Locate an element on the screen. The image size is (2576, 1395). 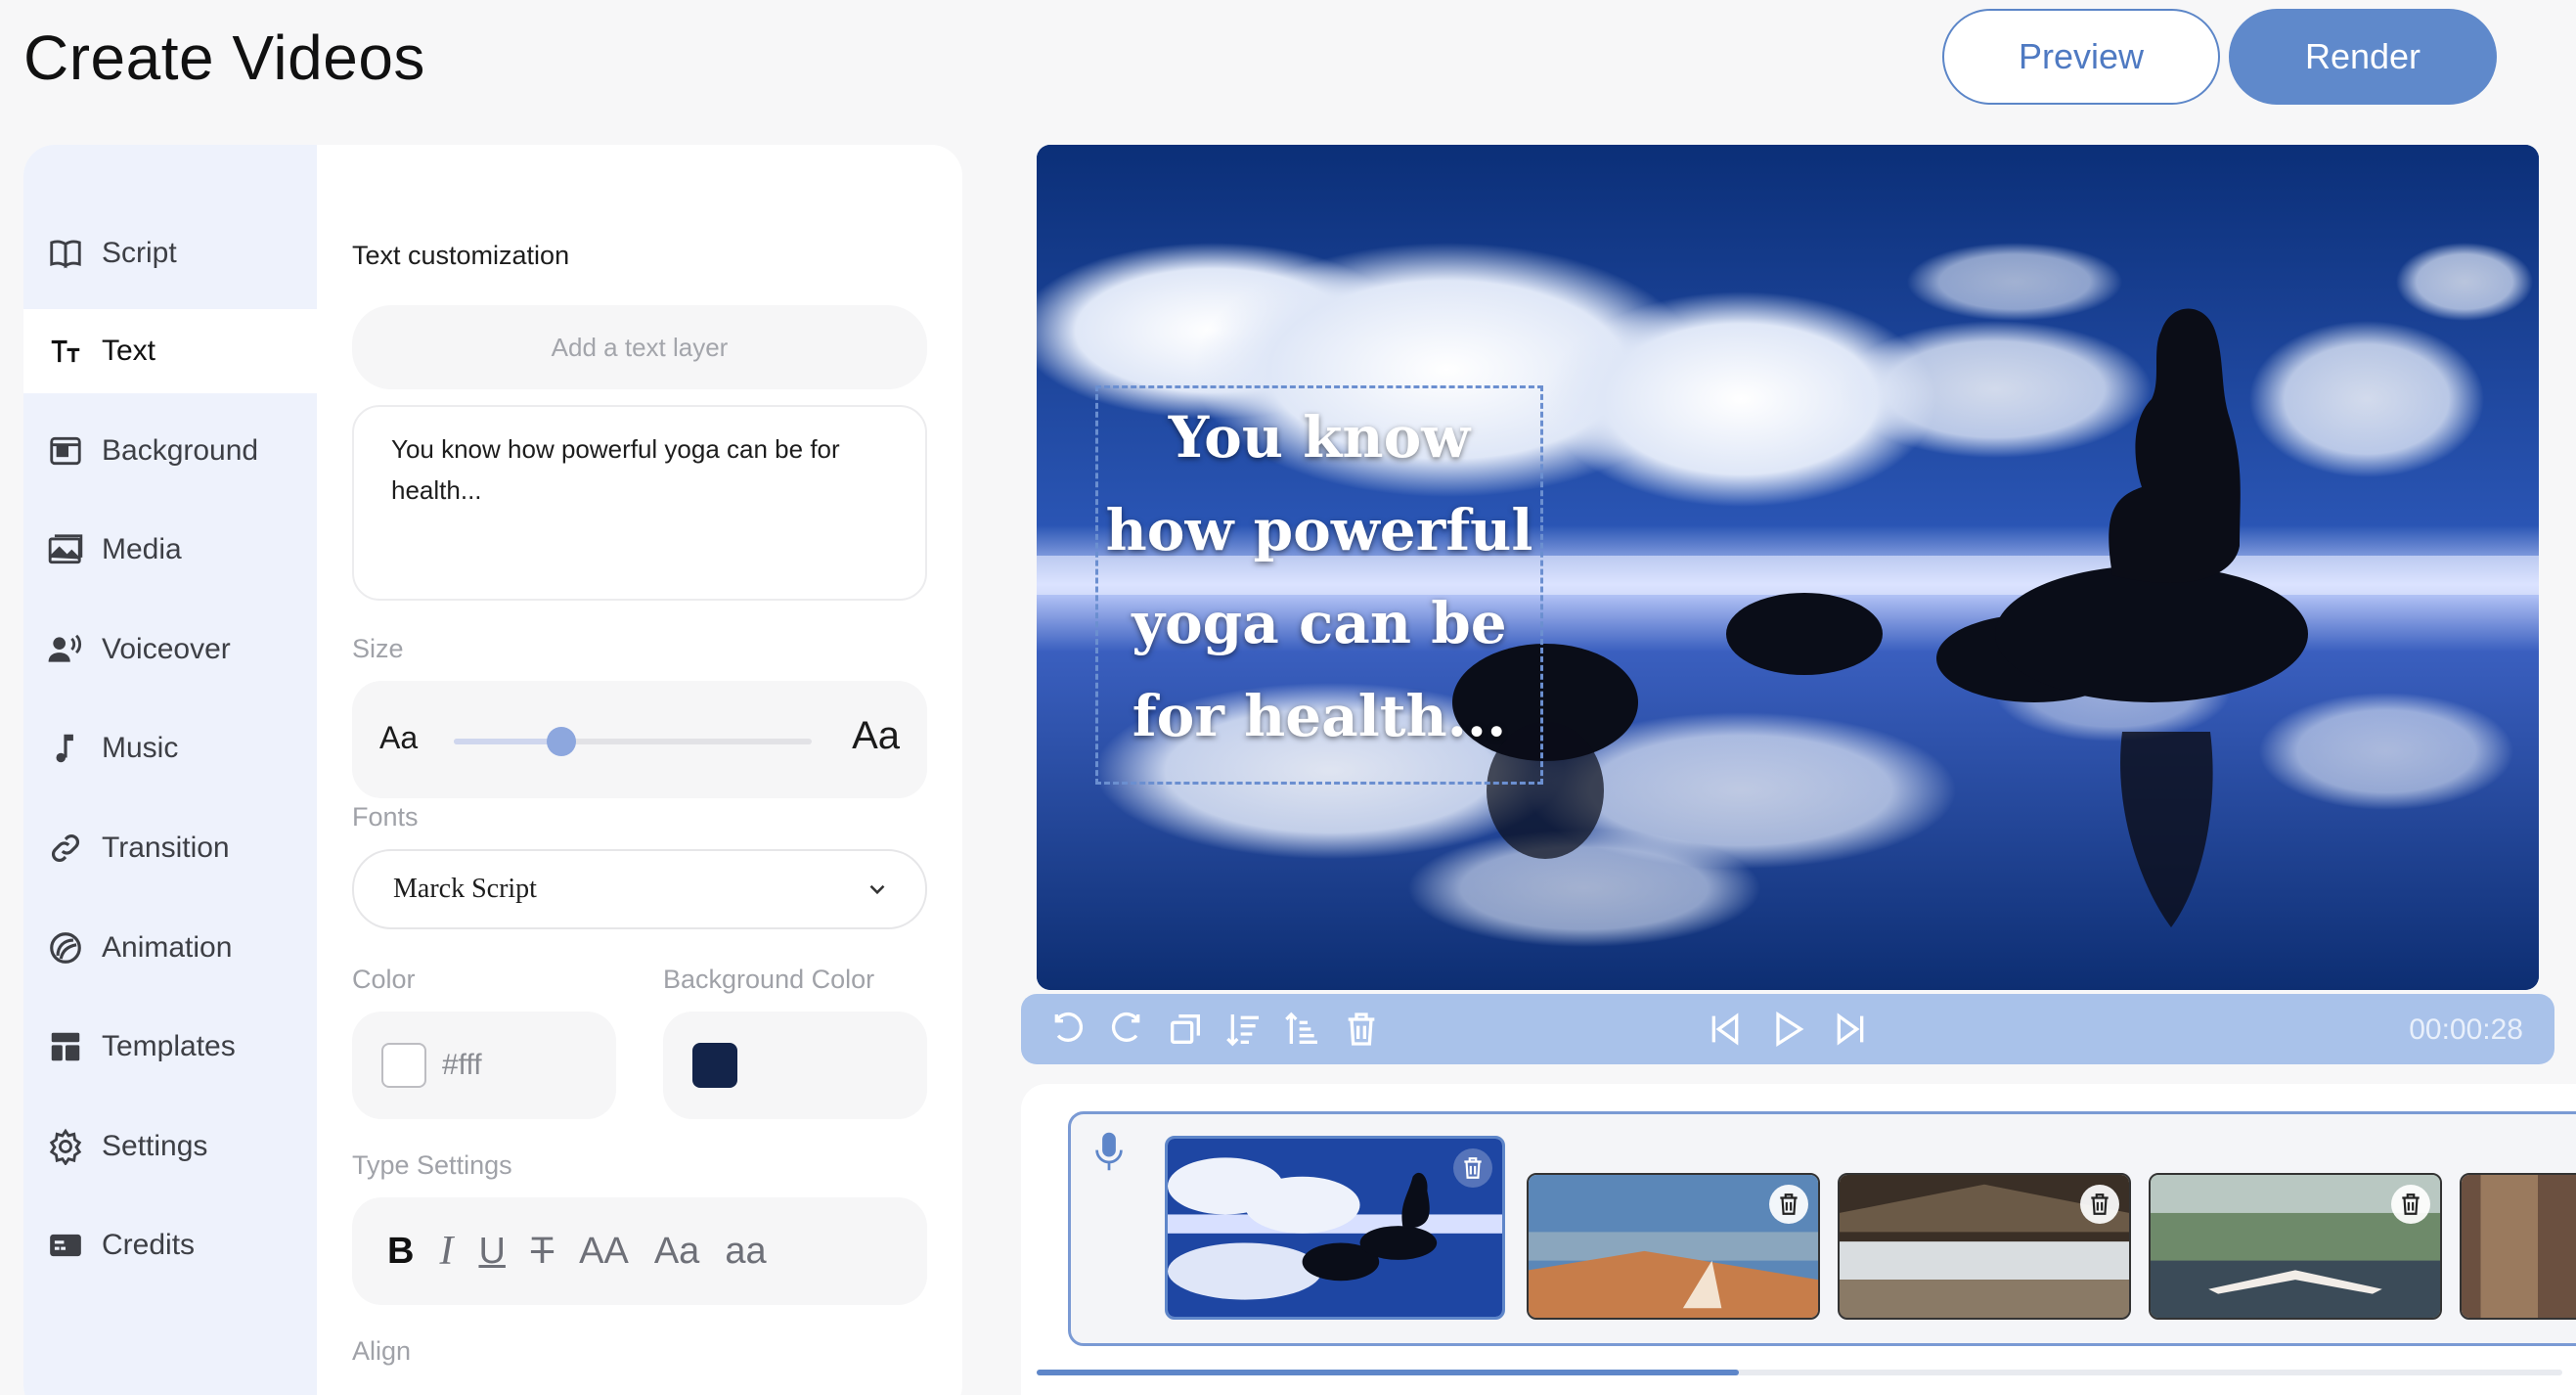
font-select: Marck Script is located at coordinates (639, 889).